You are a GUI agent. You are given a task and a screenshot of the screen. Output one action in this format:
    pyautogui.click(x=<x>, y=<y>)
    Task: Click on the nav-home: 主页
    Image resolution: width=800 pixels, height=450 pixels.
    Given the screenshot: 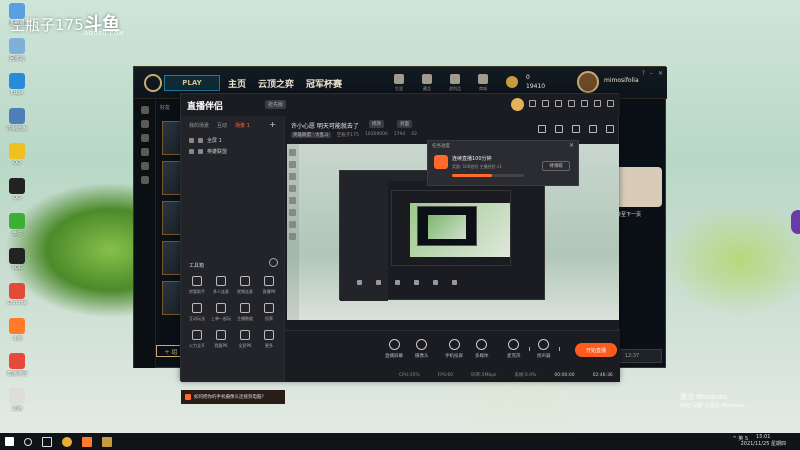 What is the action you would take?
    pyautogui.click(x=237, y=83)
    